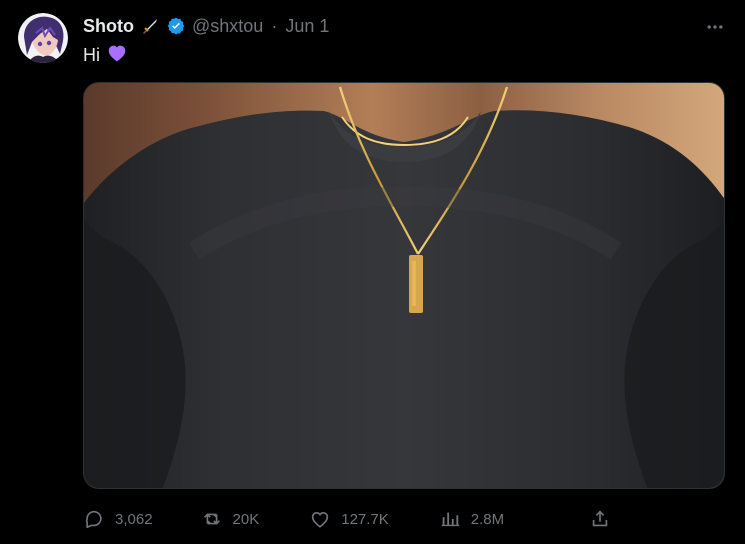 Image resolution: width=745 pixels, height=544 pixels. Describe the element at coordinates (94, 519) in the screenshot. I see `reply-icon` at that location.